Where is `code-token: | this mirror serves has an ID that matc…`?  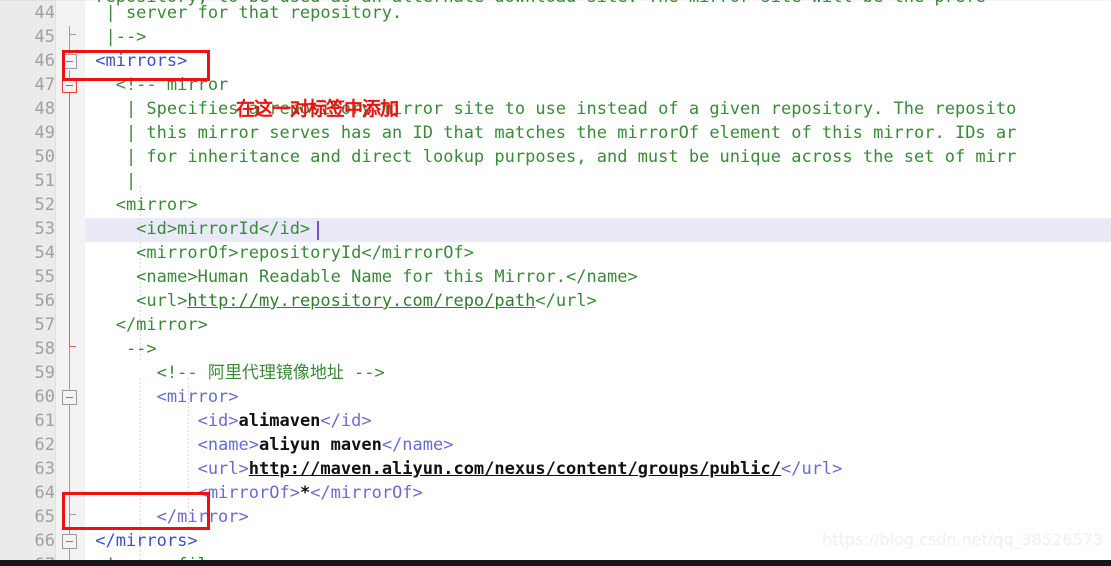
code-token: | this mirror serves has an ID that matc… is located at coordinates (551, 133).